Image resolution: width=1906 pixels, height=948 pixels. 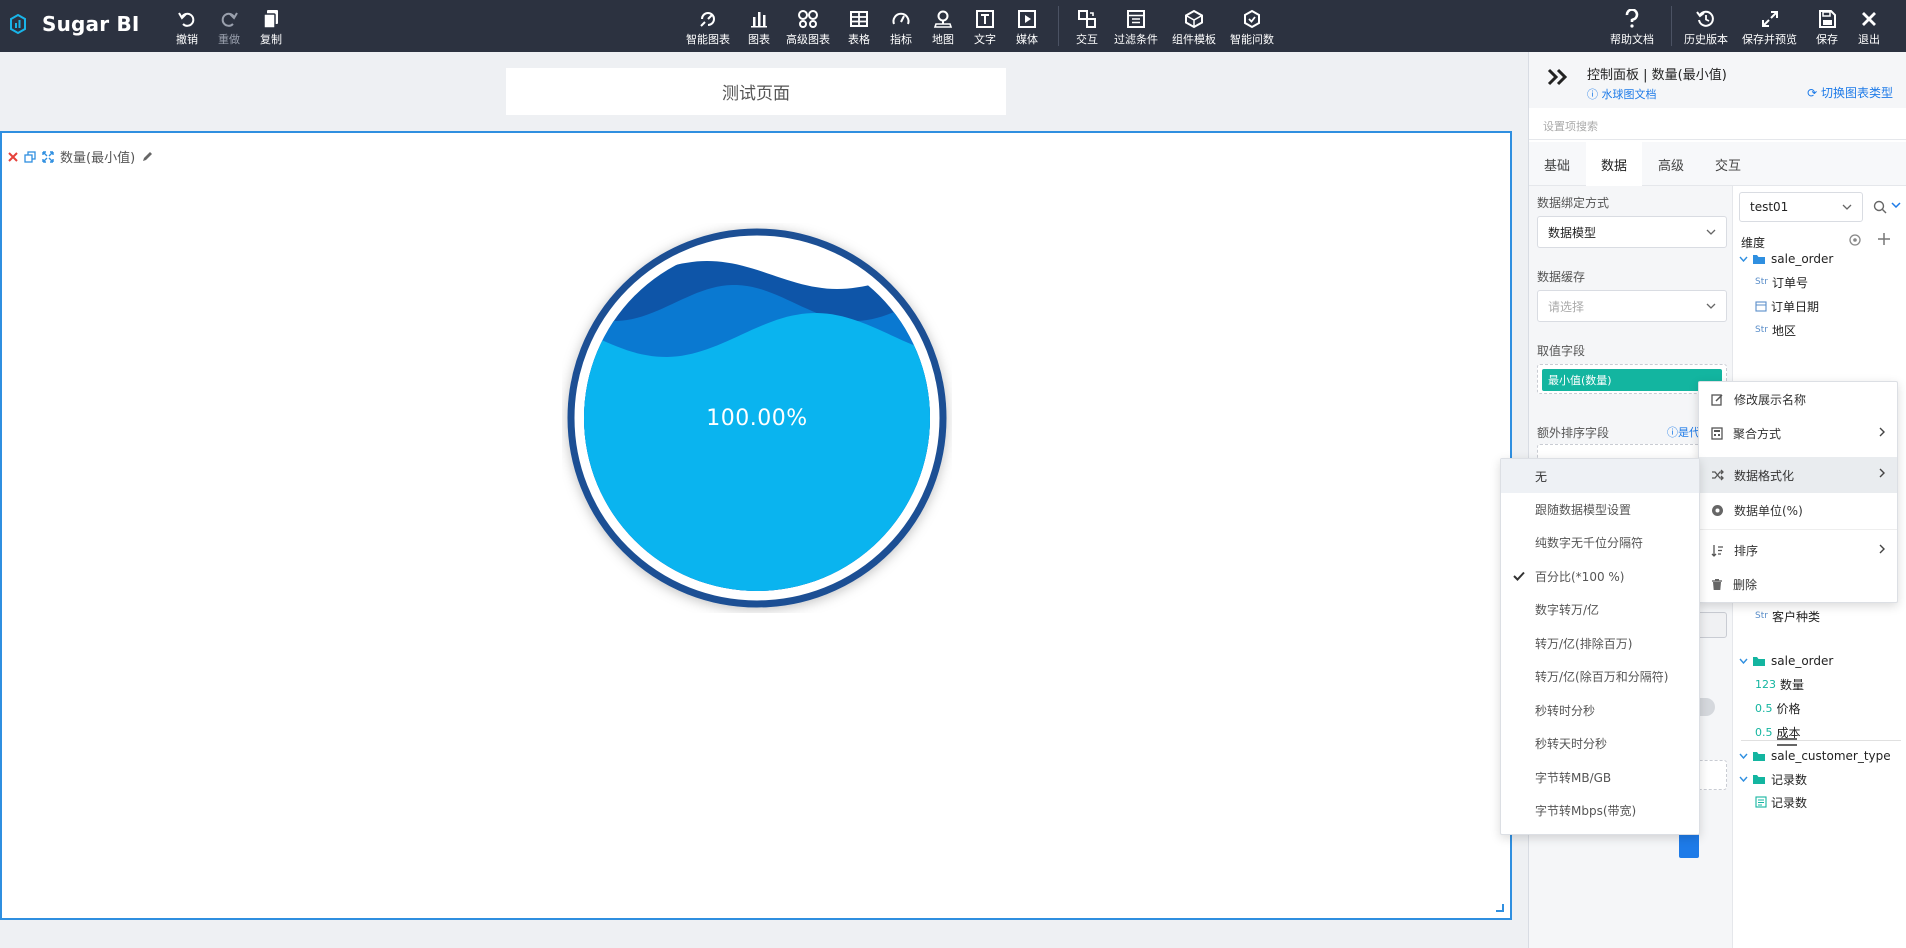 What do you see at coordinates (1600, 777) in the screenshot?
I see `format-option-bytes-mb-gb: 字节转MB/GB` at bounding box center [1600, 777].